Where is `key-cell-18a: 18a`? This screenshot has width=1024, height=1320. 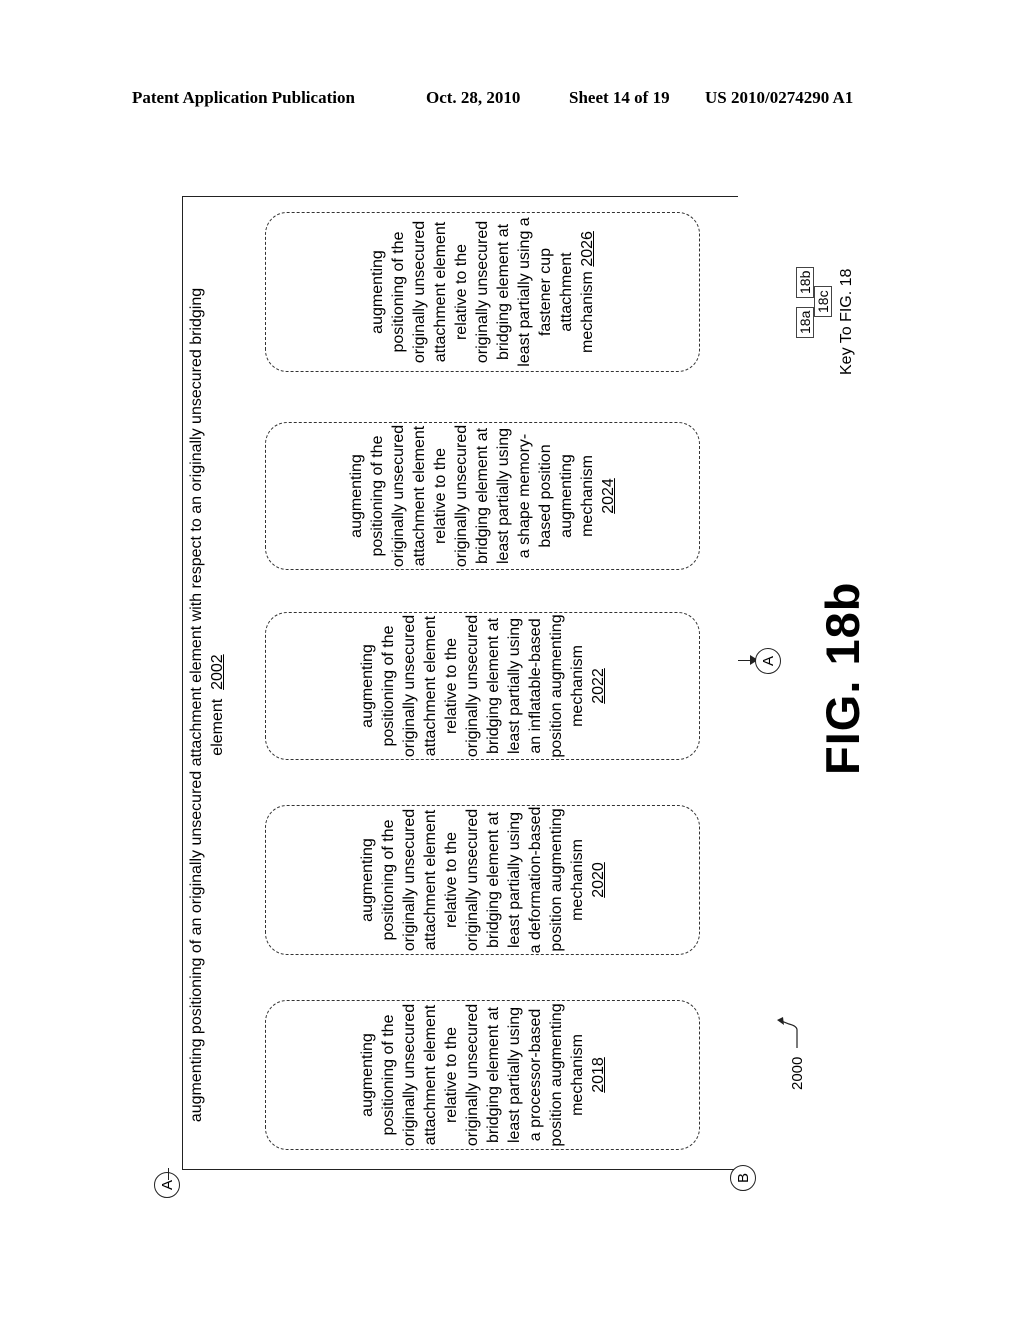
key-cell-18a: 18a is located at coordinates (805, 322).